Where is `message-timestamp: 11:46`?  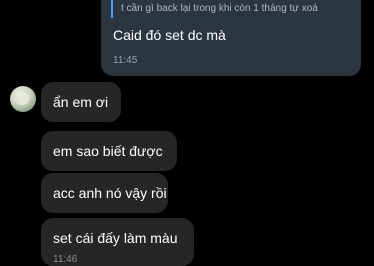
message-timestamp: 11:46 is located at coordinates (65, 259).